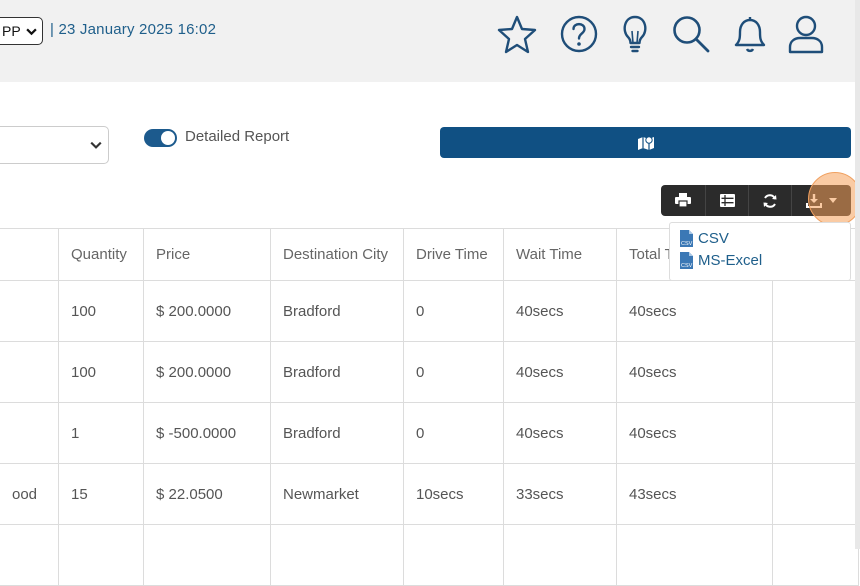 The image size is (860, 586). What do you see at coordinates (29, 254) in the screenshot?
I see `column-header` at bounding box center [29, 254].